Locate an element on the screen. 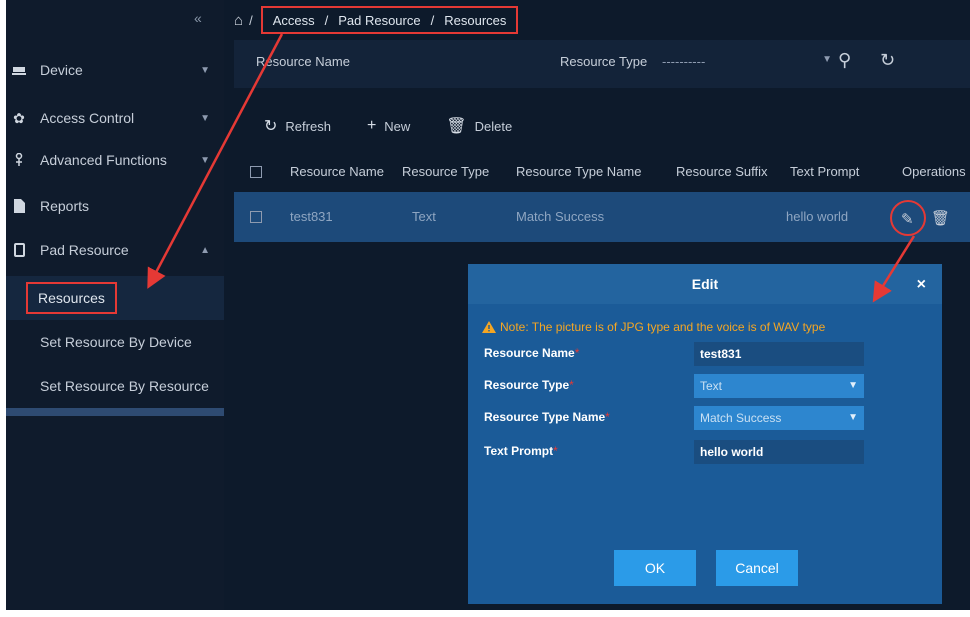  sidebar-item-device: Device ▼ is located at coordinates (115, 70).